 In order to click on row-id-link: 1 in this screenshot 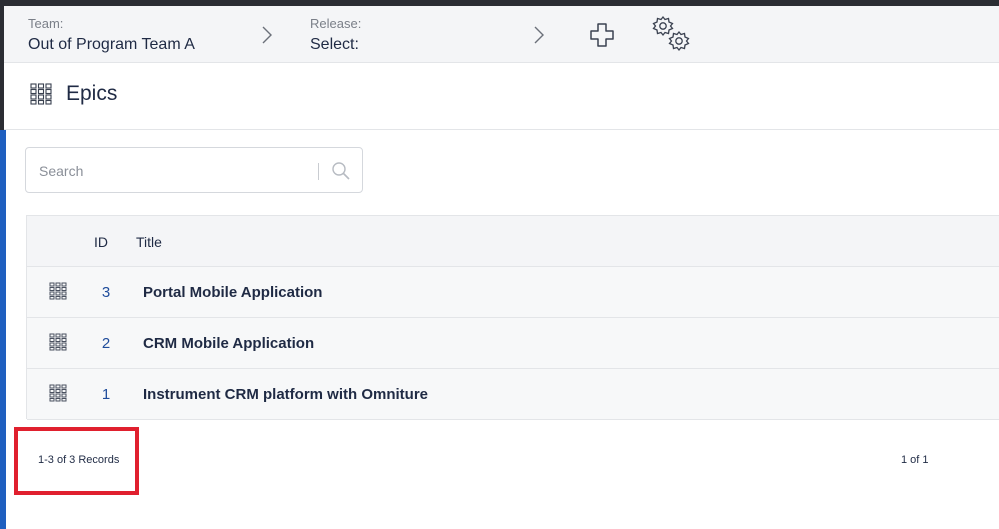, I will do `click(106, 394)`.